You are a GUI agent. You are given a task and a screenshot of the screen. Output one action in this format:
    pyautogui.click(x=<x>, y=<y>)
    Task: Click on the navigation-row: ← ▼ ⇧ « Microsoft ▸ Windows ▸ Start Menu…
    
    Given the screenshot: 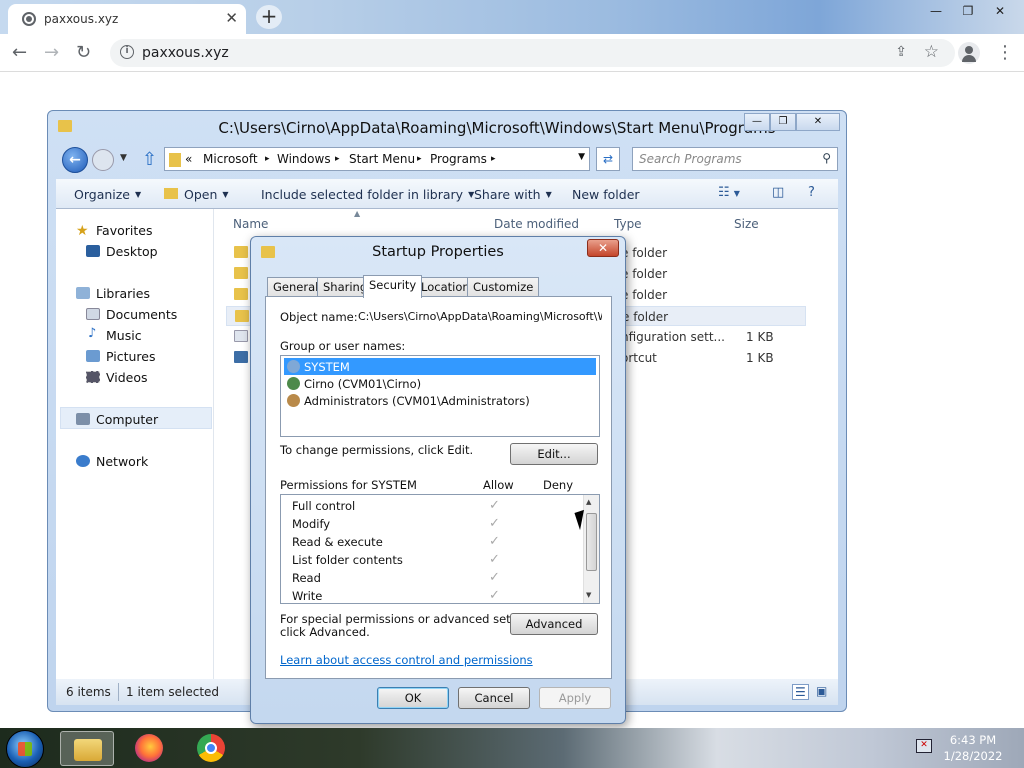 What is the action you would take?
    pyautogui.click(x=447, y=160)
    